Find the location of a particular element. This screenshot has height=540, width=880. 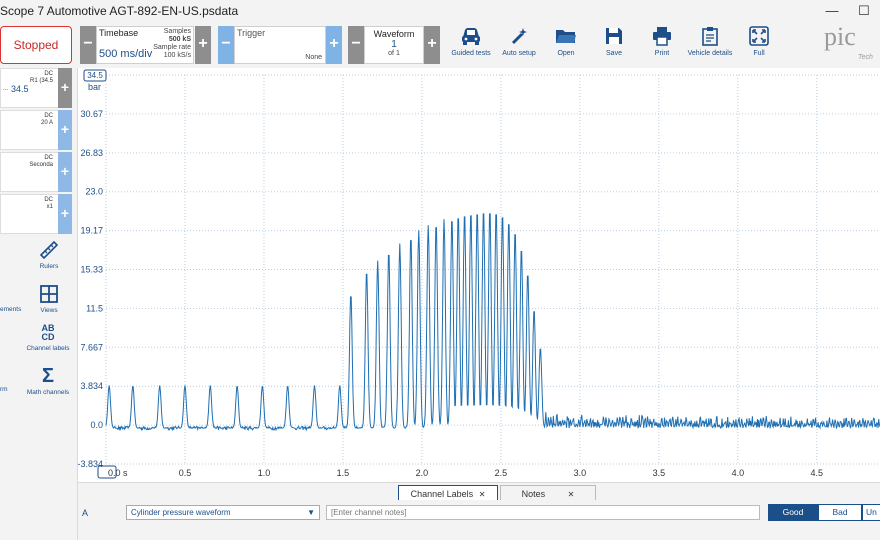

math-channels-button: Σ Math channels is located at coordinates (48, 381).